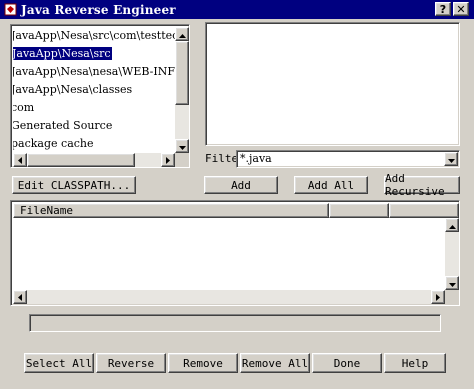 This screenshot has width=474, height=389. Describe the element at coordinates (24, 107) in the screenshot. I see `tree-item-label: com` at that location.